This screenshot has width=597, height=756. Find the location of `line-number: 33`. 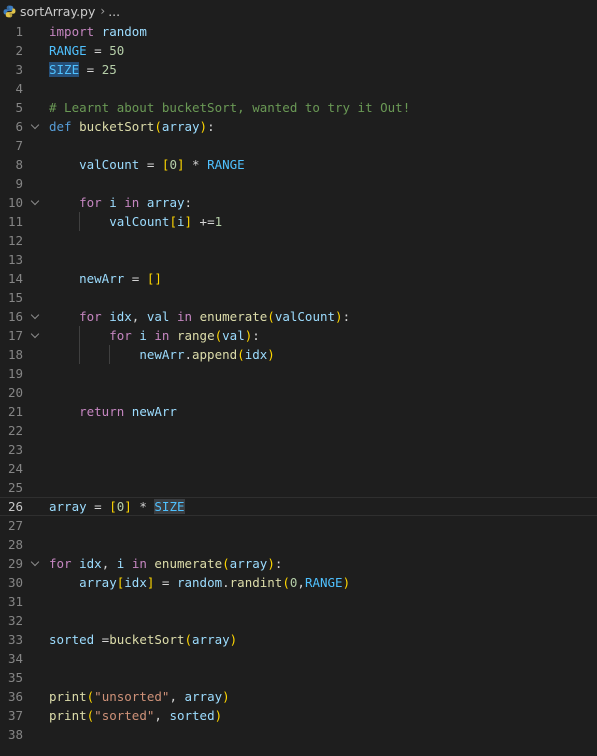

line-number: 33 is located at coordinates (15, 639).